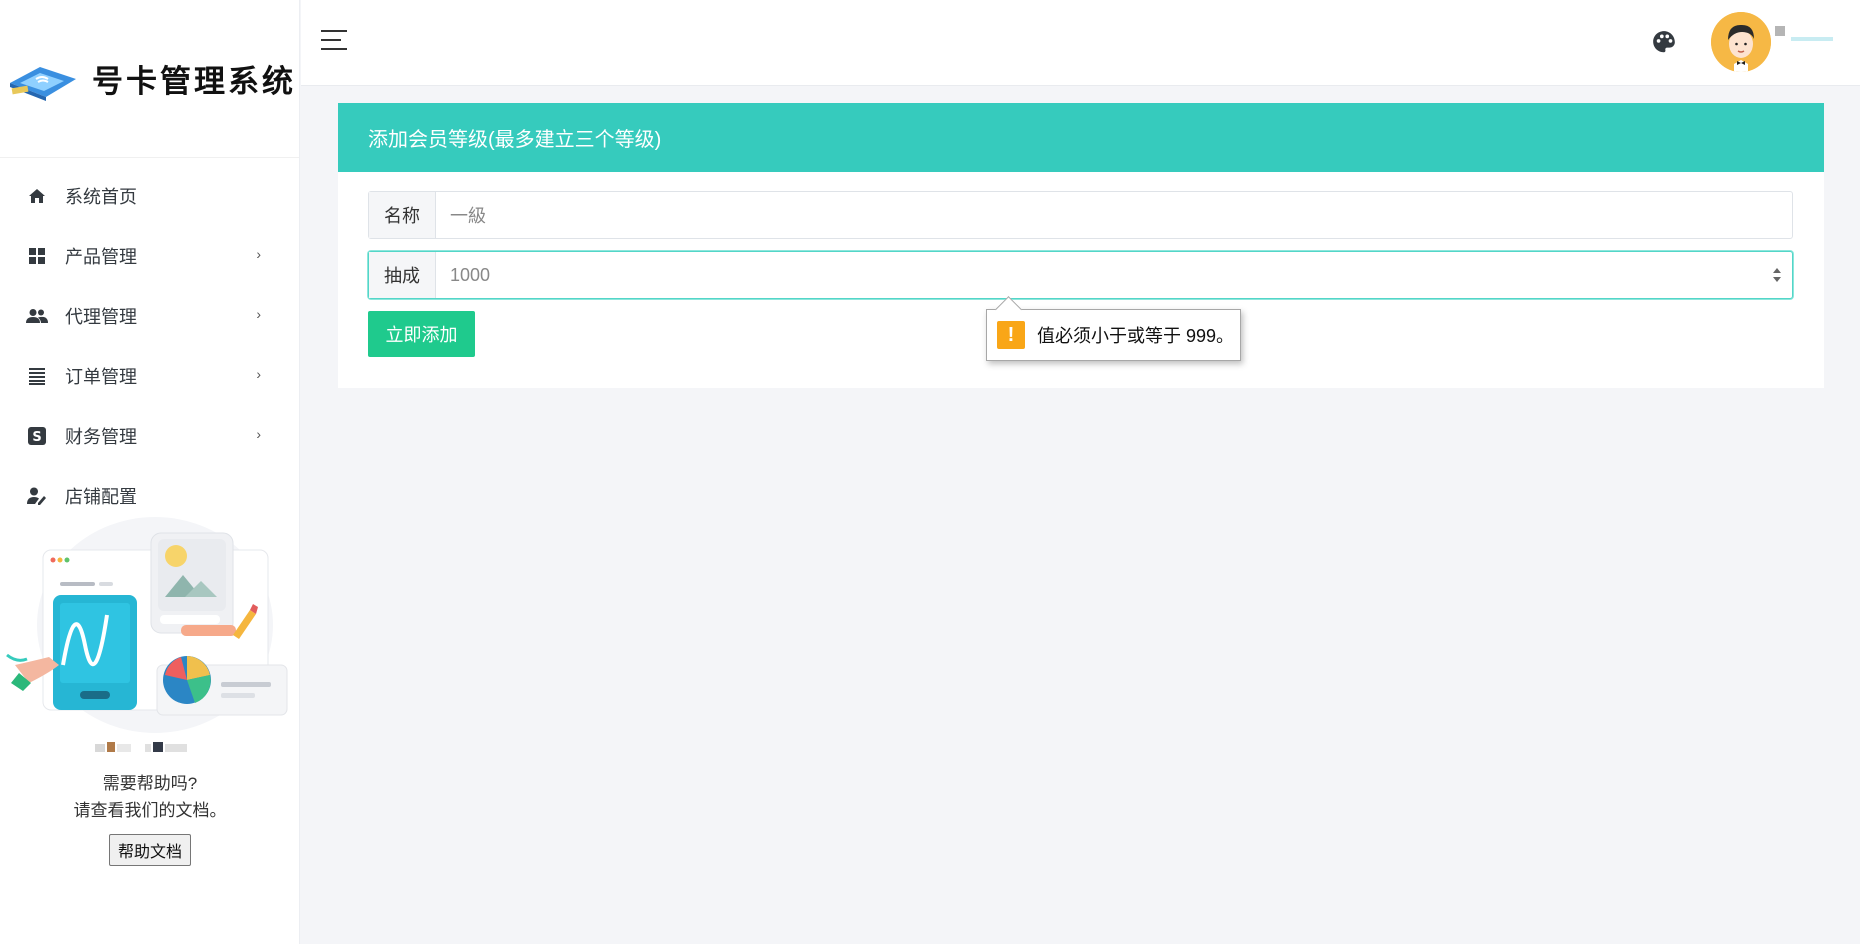 The image size is (1860, 944). I want to click on sidebar-item-finance: S 财务管理 ›, so click(149, 436).